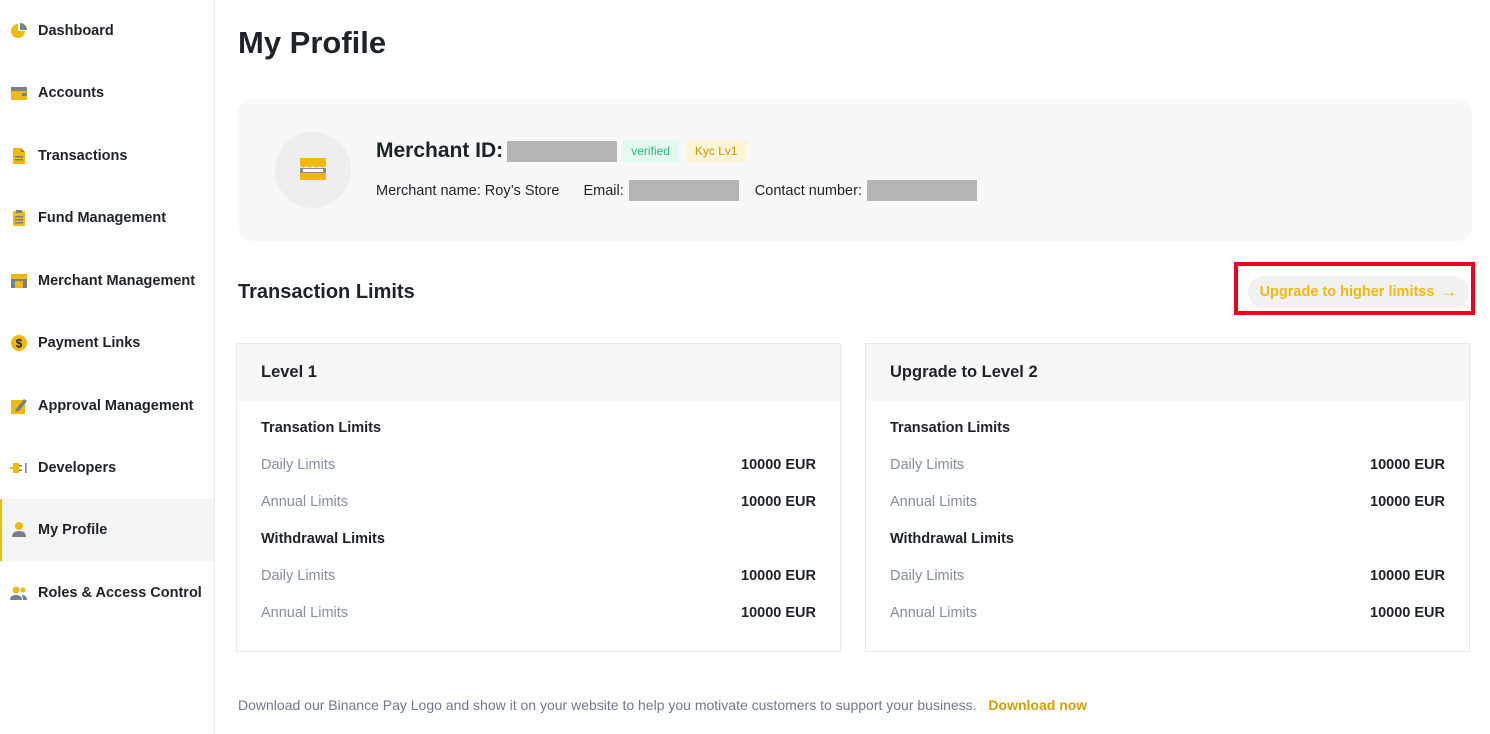  I want to click on sidebar-item-accounts: Accounts, so click(107, 93).